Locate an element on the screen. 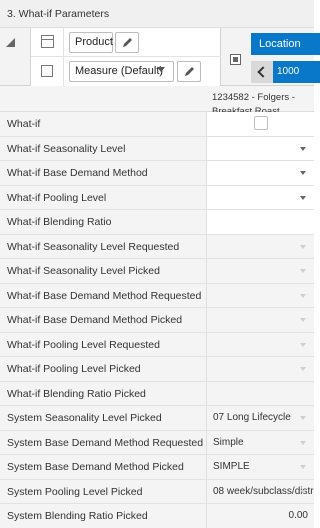 This screenshot has height=528, width=320. row-label: System Base Demand Method Picked is located at coordinates (103, 467).